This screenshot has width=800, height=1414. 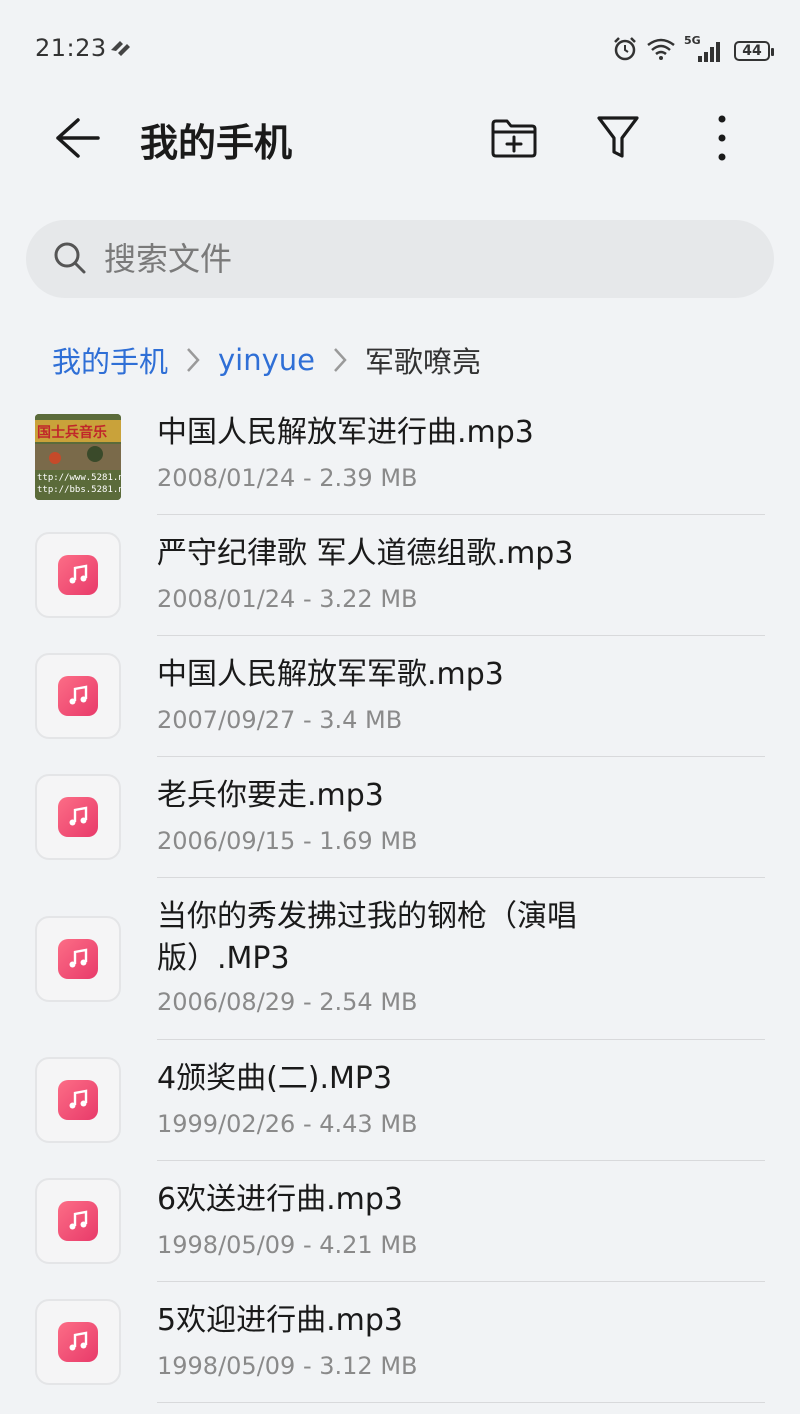 What do you see at coordinates (216, 143) in the screenshot?
I see `page-title: 我的手机` at bounding box center [216, 143].